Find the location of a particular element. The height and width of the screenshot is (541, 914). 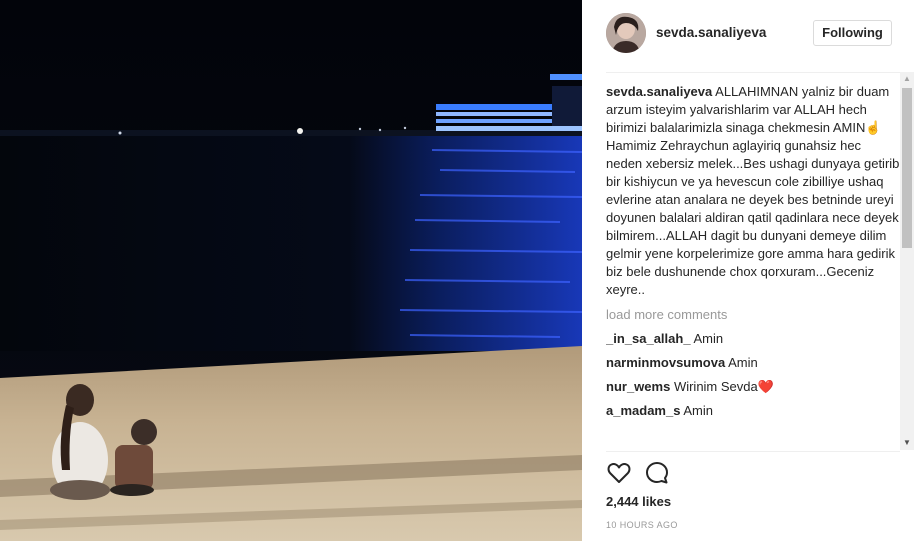

comment-username: narminmovsumova is located at coordinates (665, 362).